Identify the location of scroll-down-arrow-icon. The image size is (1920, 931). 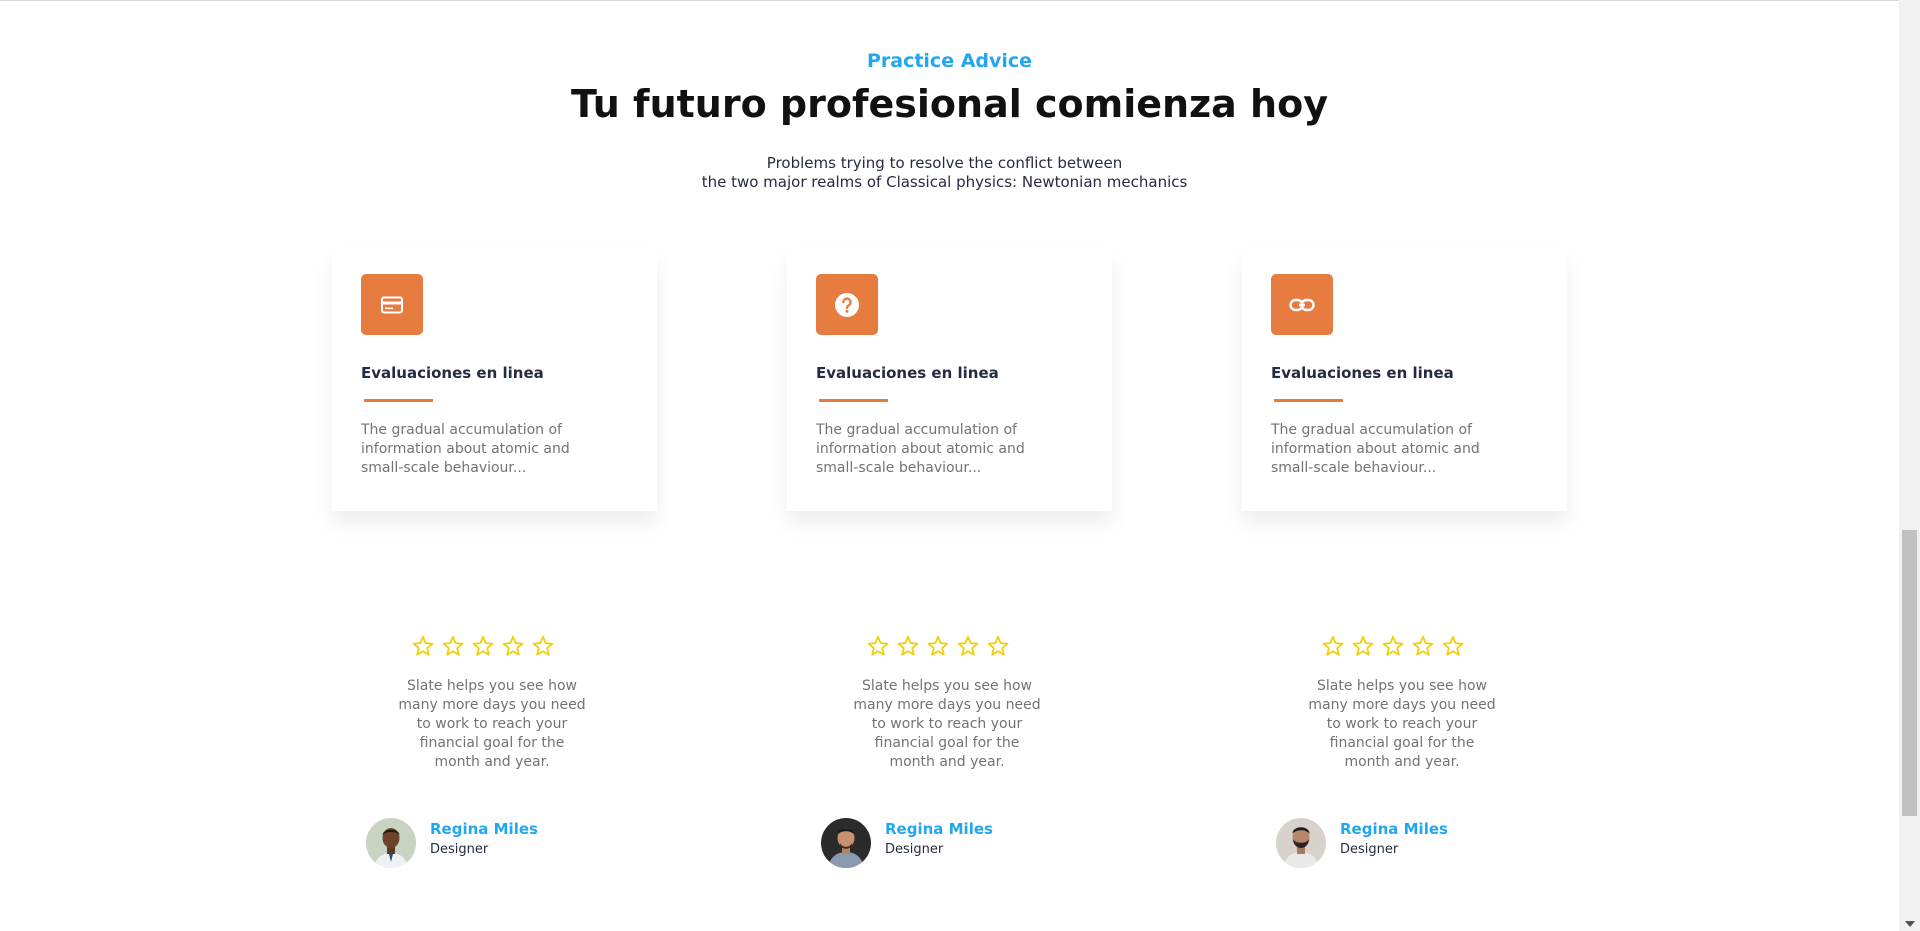
(1910, 924).